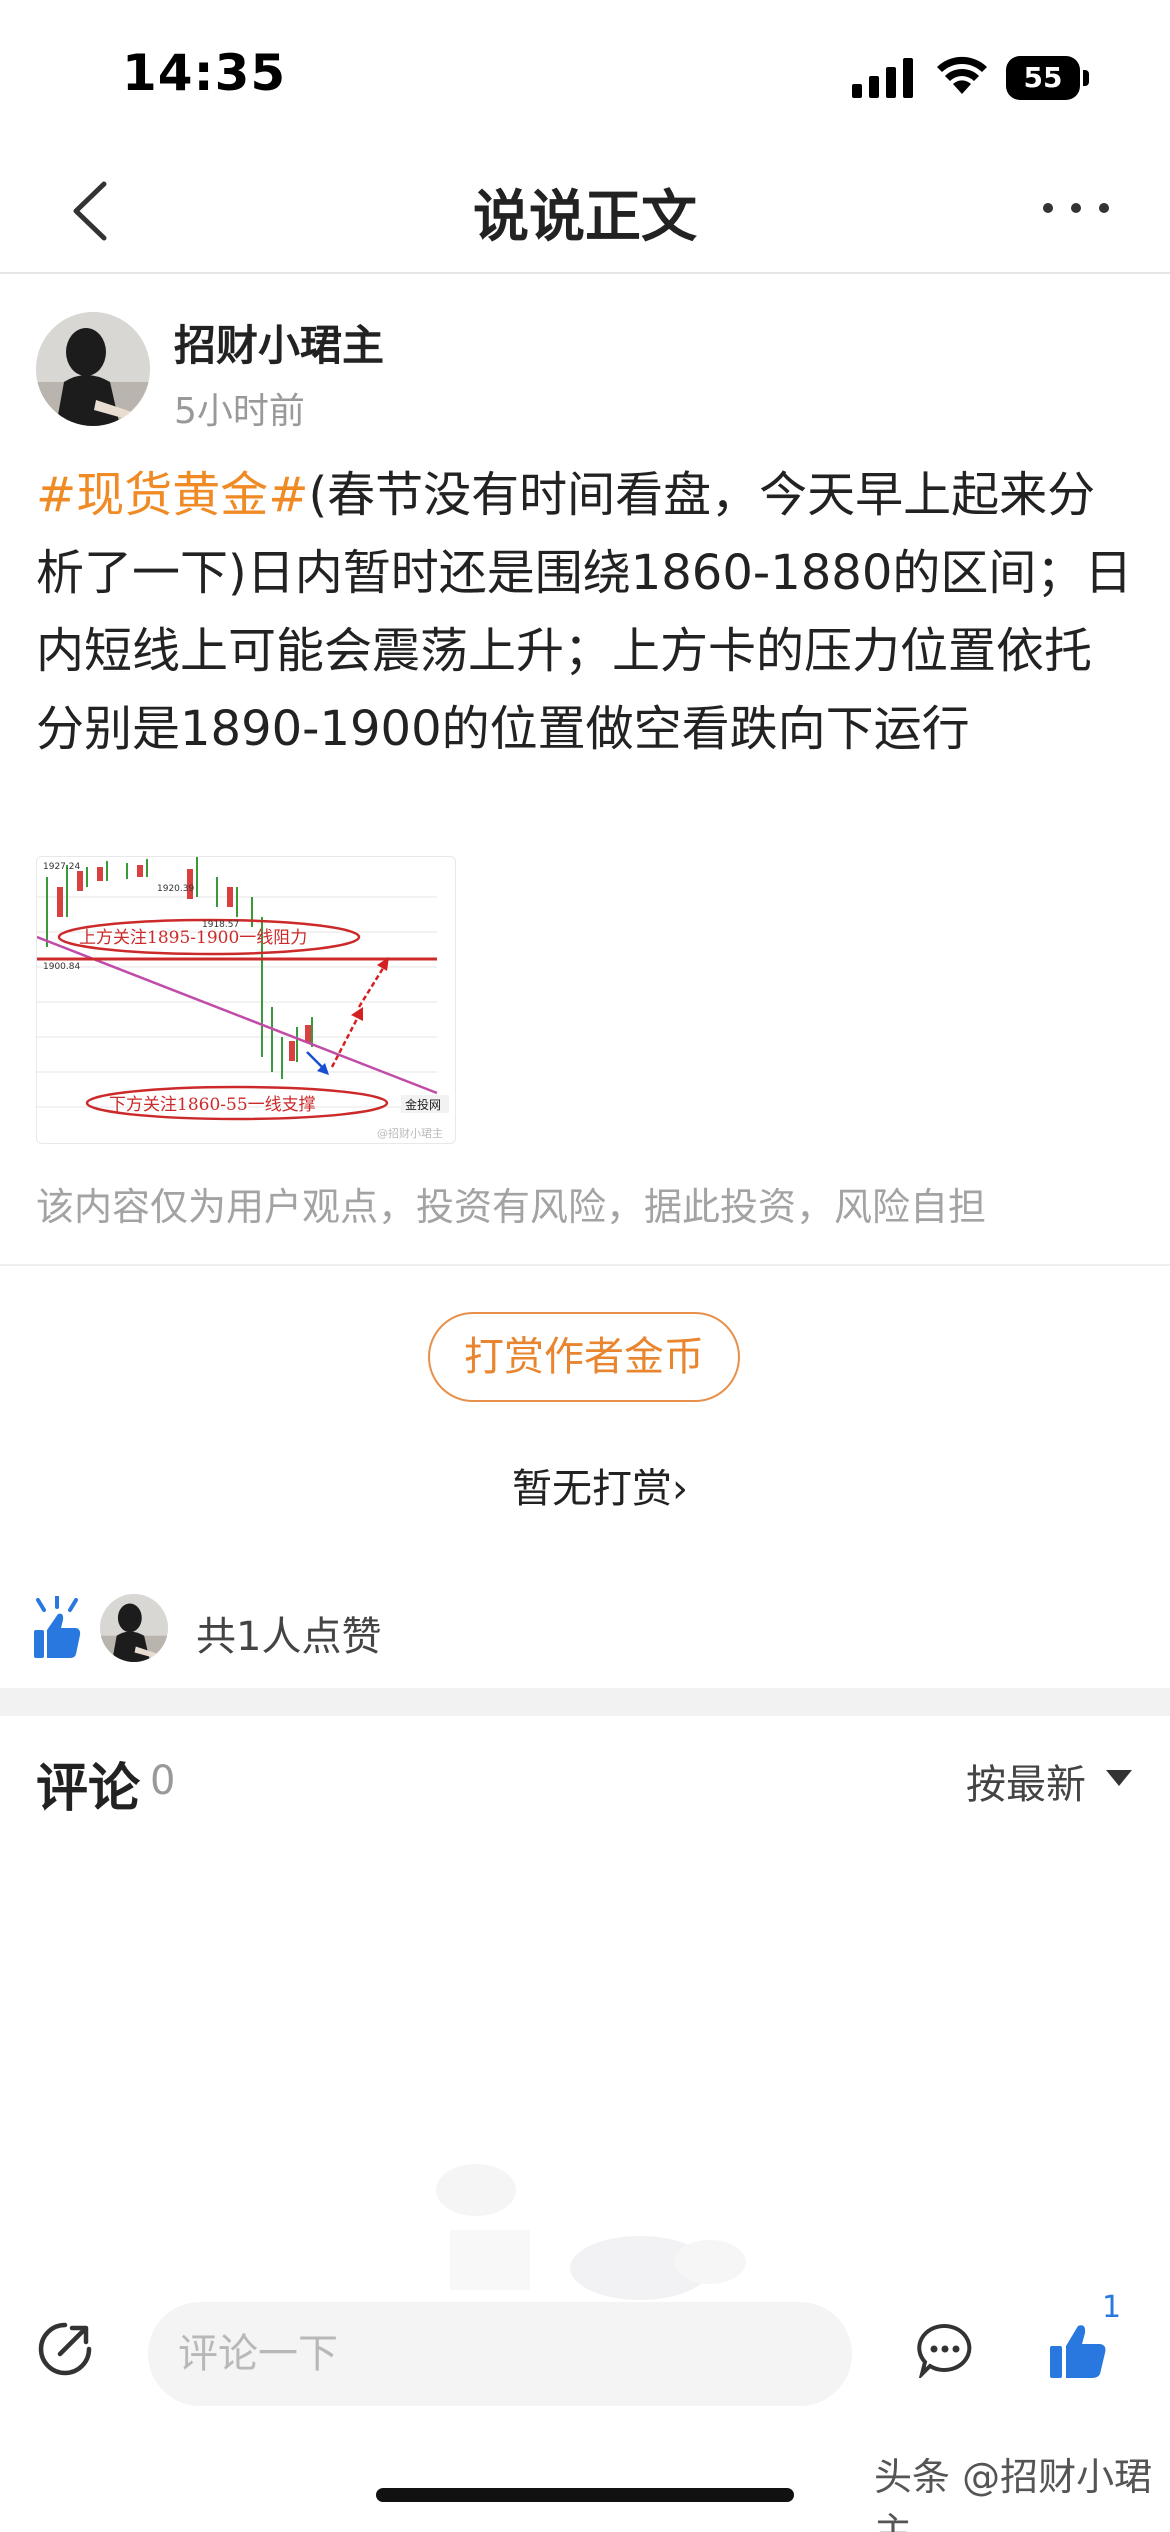 This screenshot has height=2532, width=1170. What do you see at coordinates (585, 75) in the screenshot?
I see `status-bar: 14:35 55` at bounding box center [585, 75].